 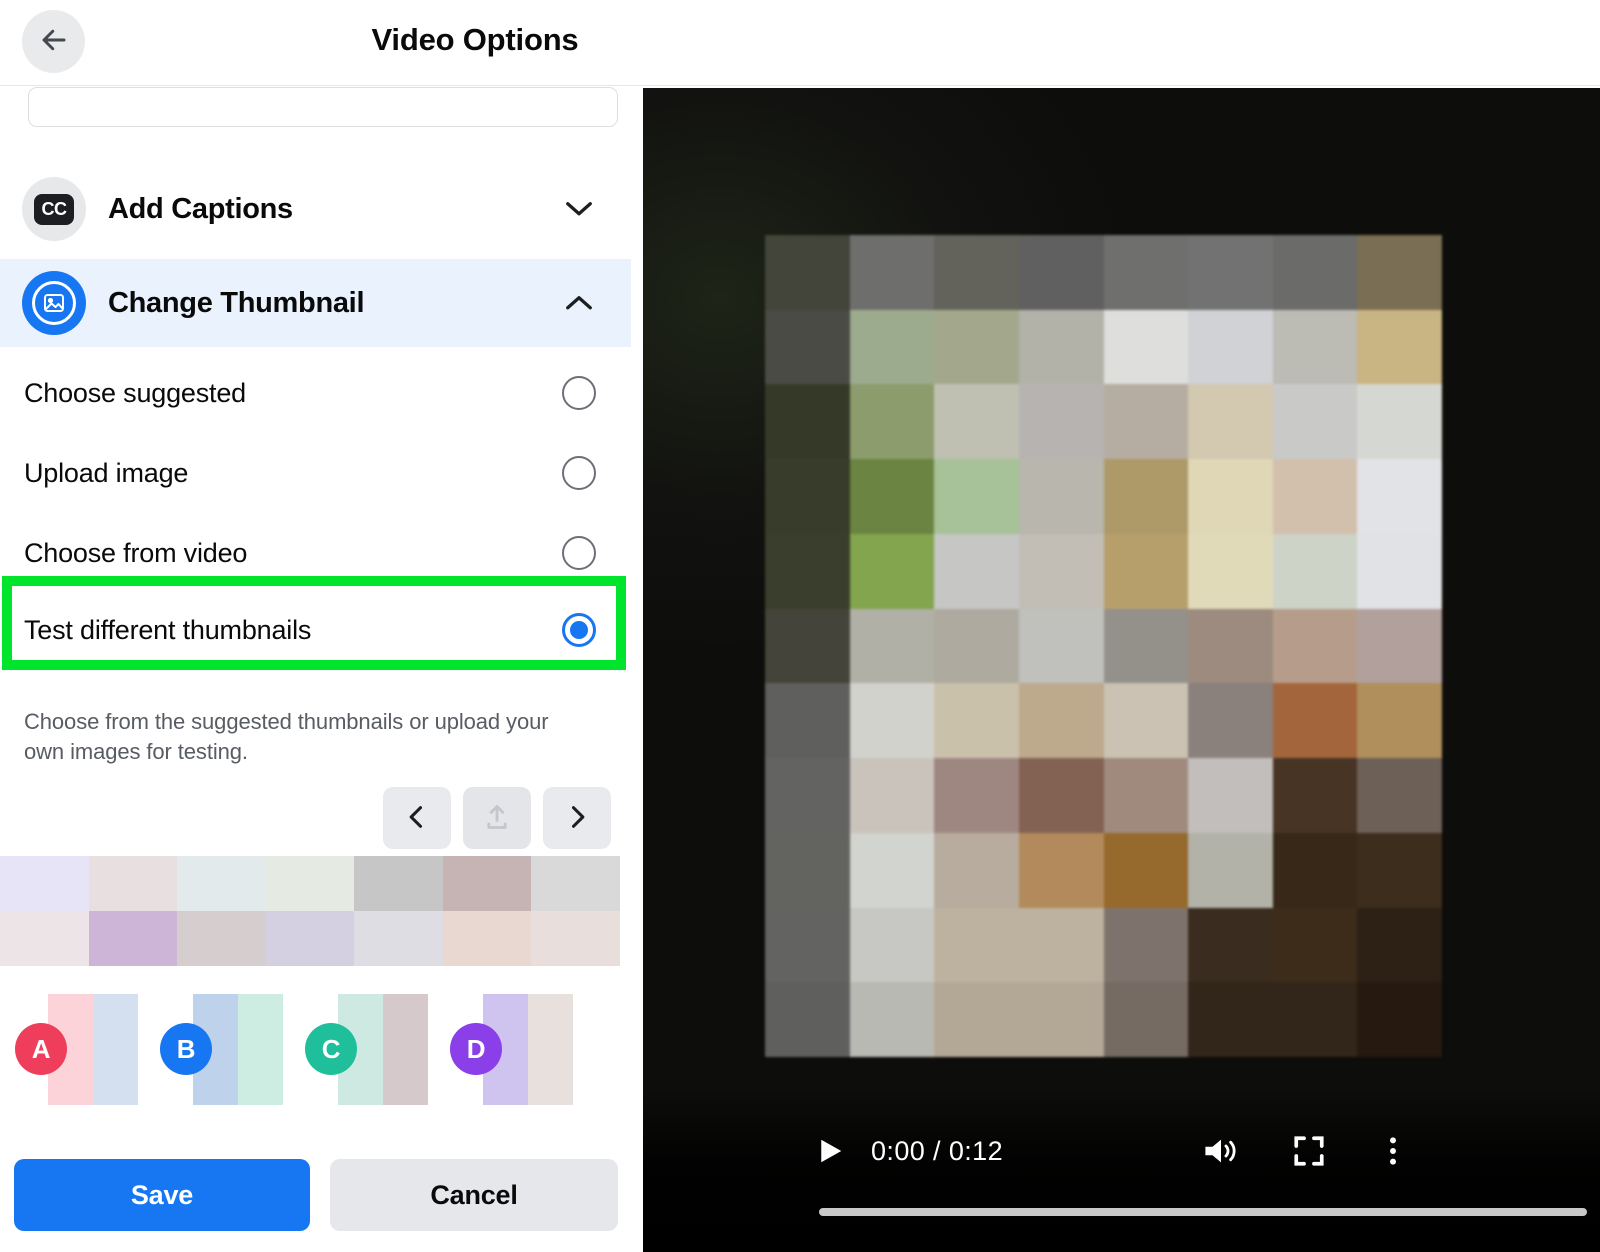 What do you see at coordinates (579, 209) in the screenshot?
I see `chevron-down-icon` at bounding box center [579, 209].